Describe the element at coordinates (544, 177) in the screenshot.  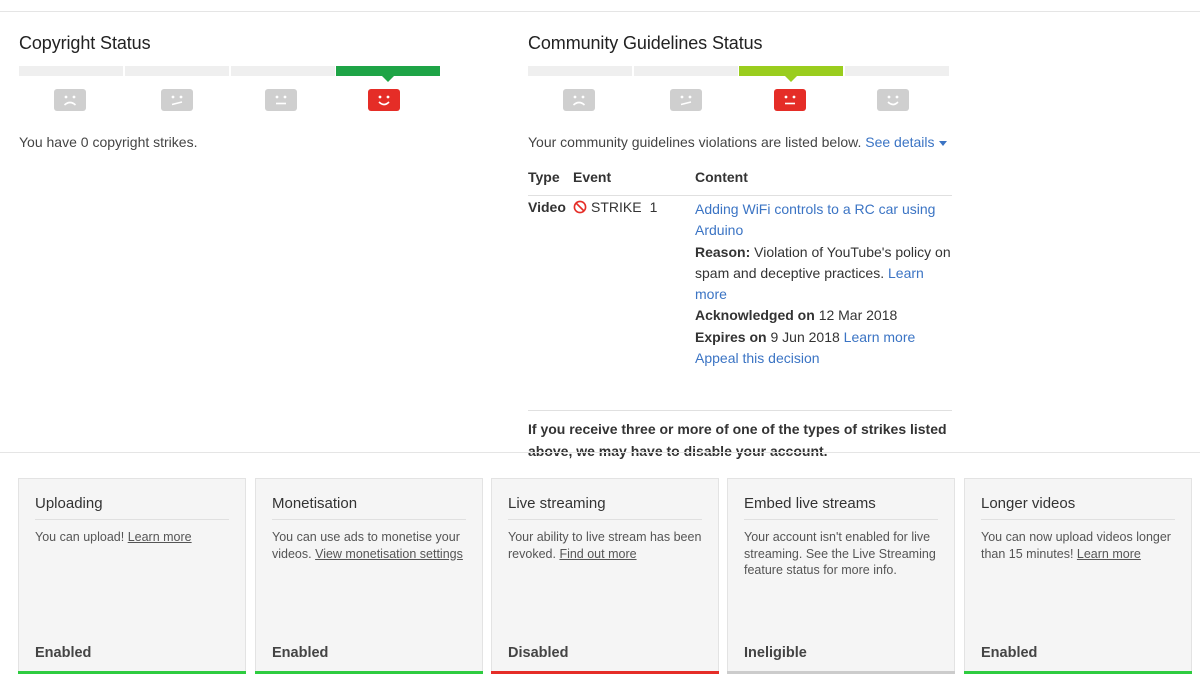
I see `column-header-type: Type` at that location.